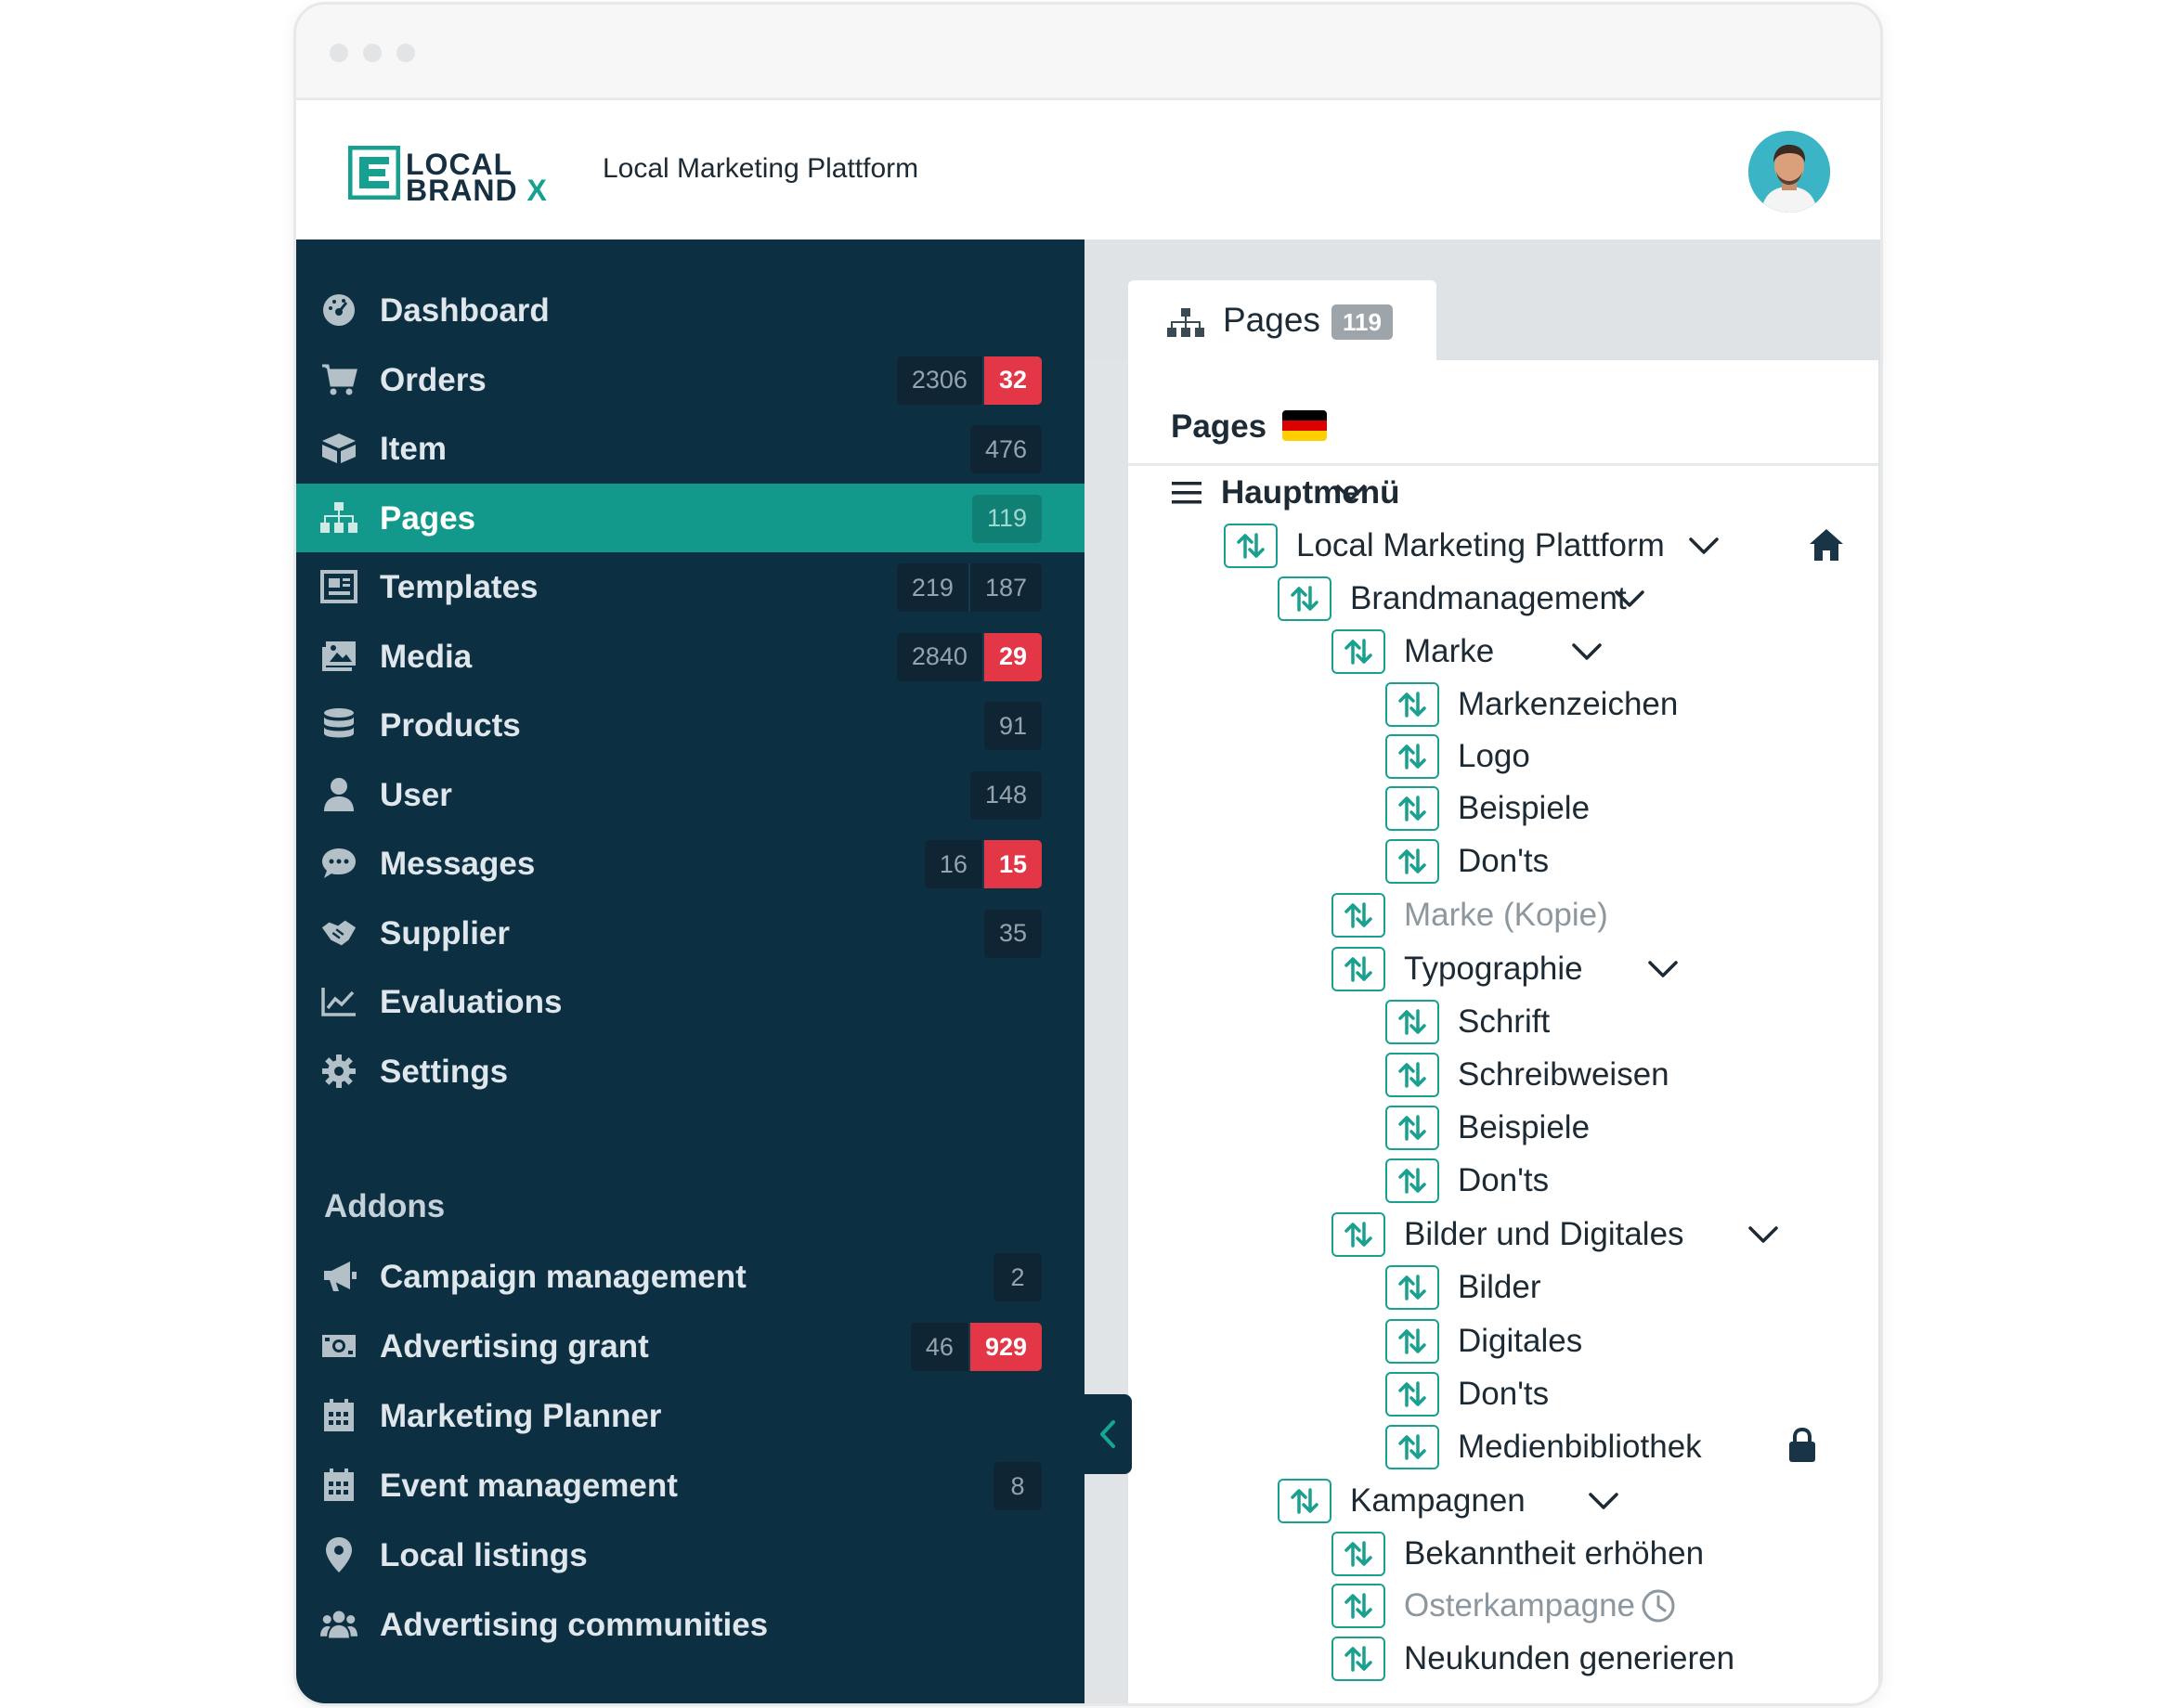 This screenshot has height=1708, width=2169. What do you see at coordinates (1402, 1501) in the screenshot?
I see `tree-node: Kampagnen` at bounding box center [1402, 1501].